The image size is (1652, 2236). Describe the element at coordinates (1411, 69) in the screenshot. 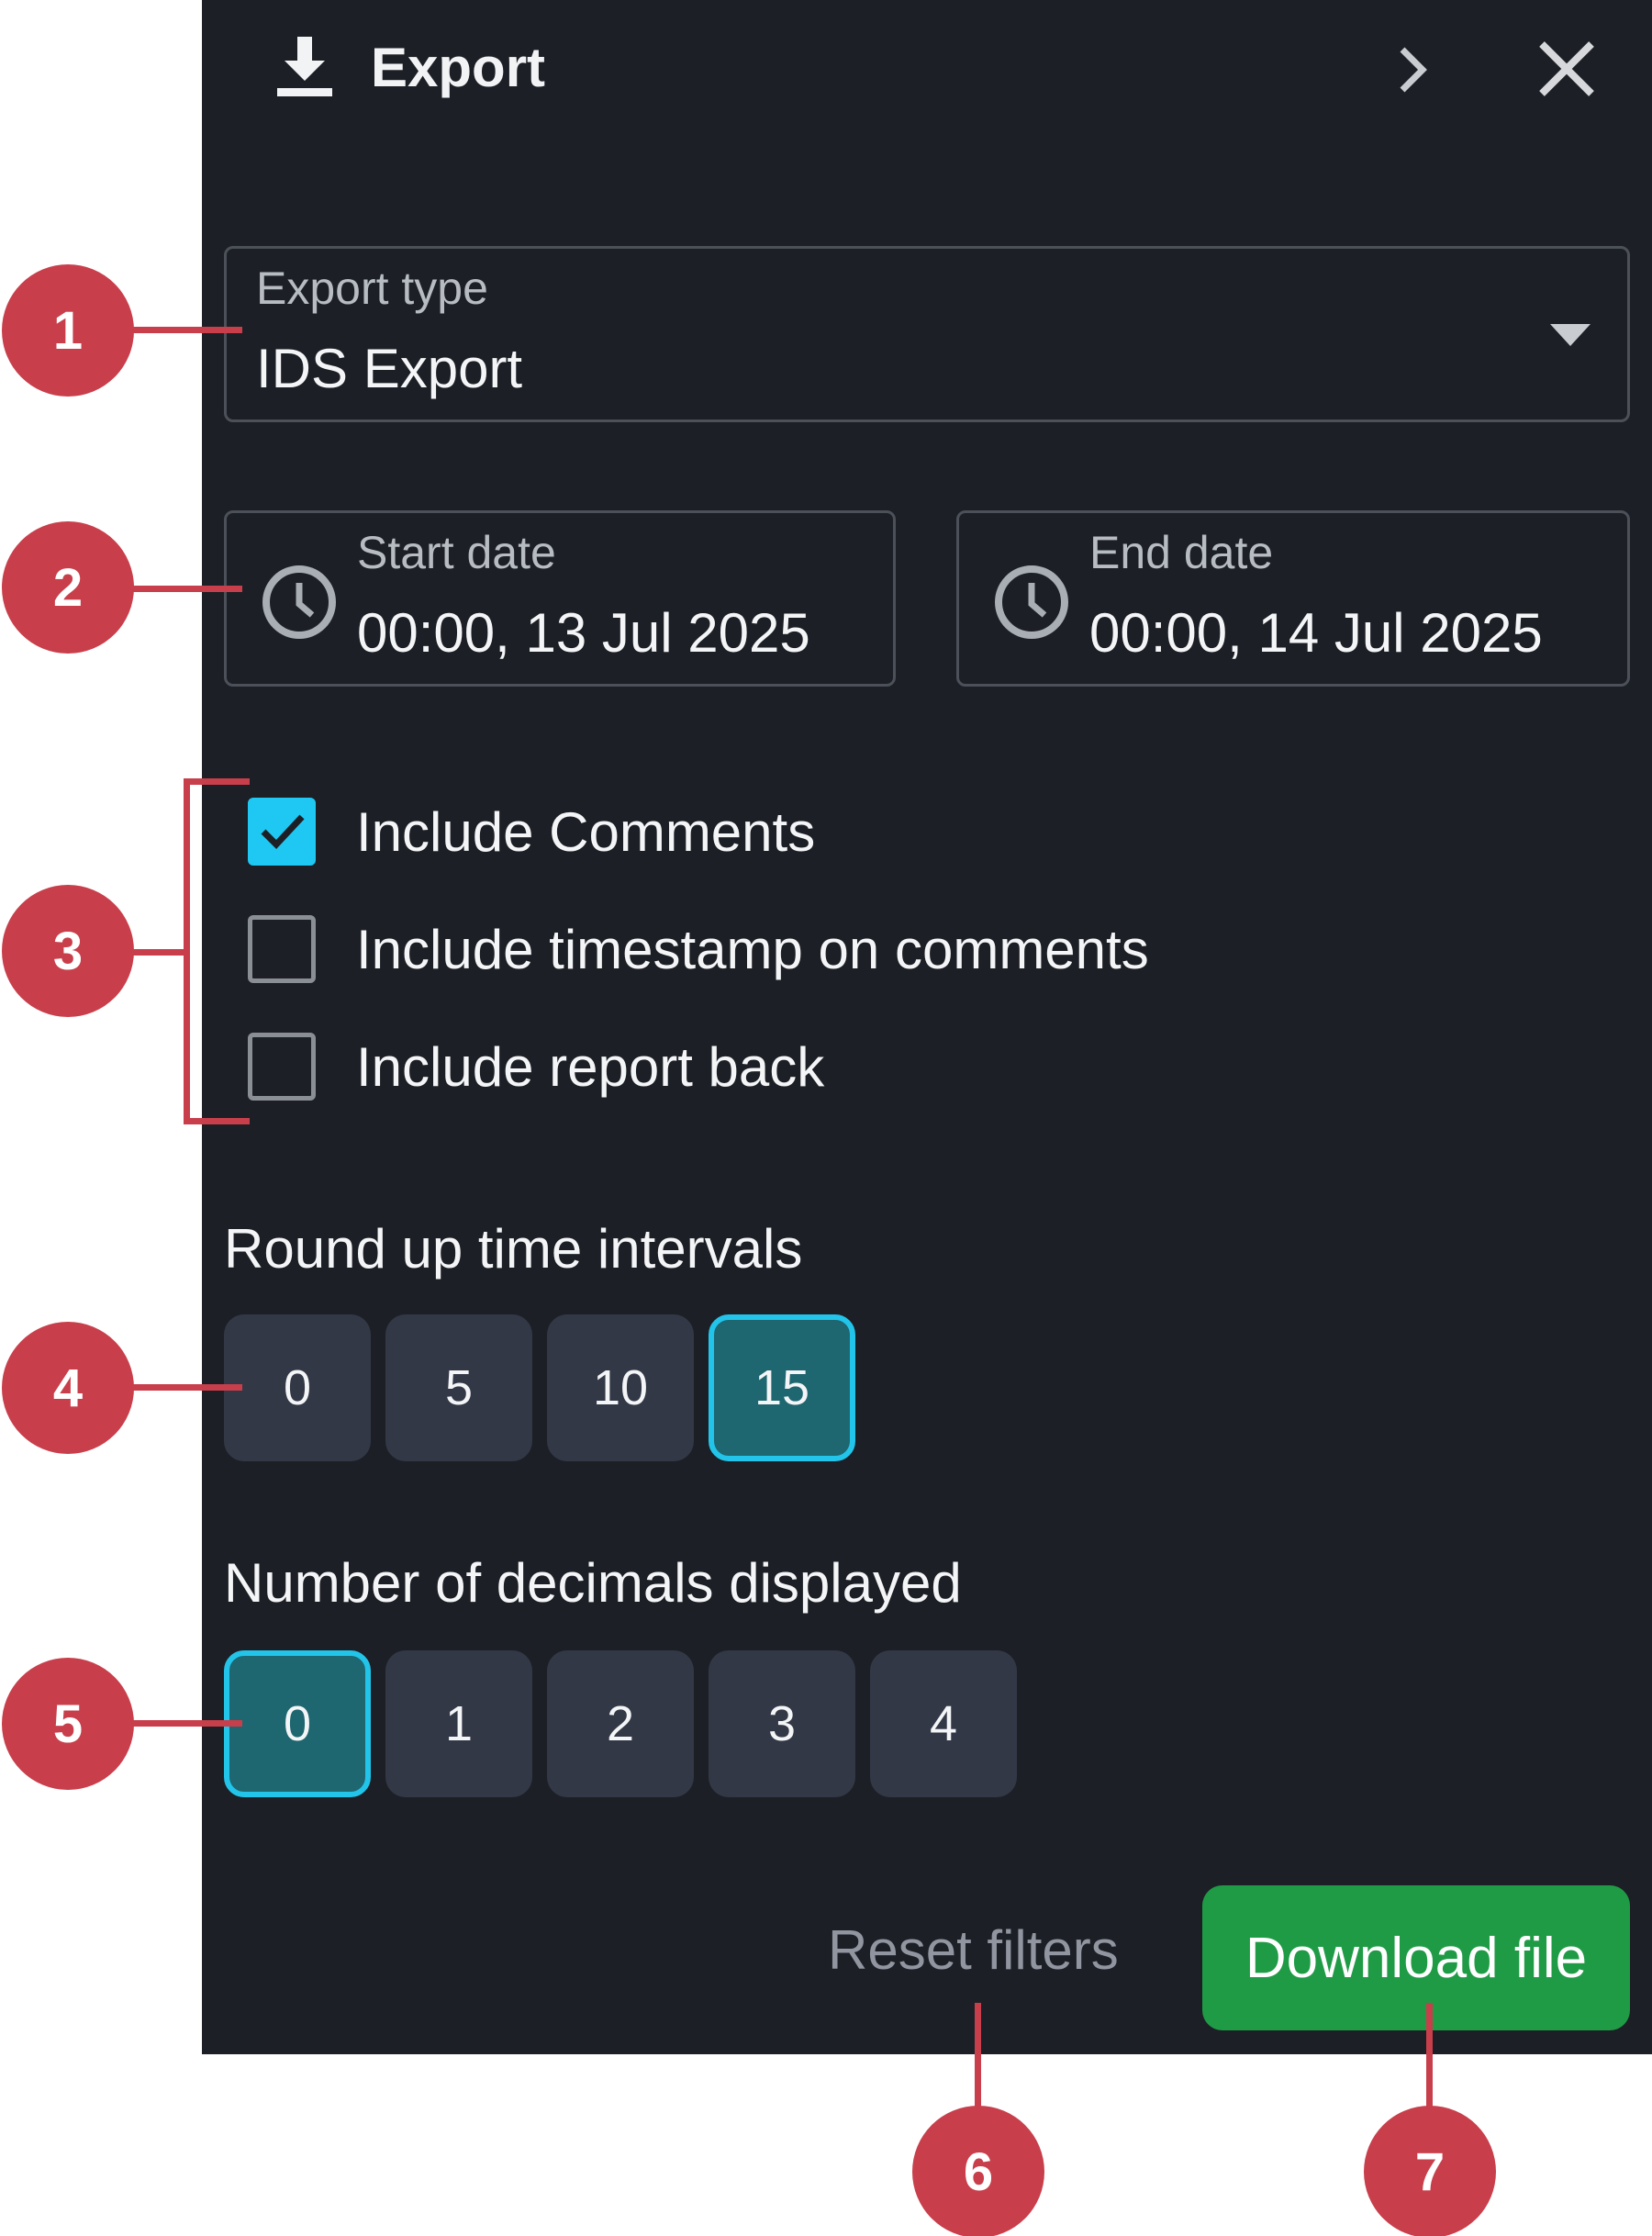

I see `chevron-right-icon` at that location.